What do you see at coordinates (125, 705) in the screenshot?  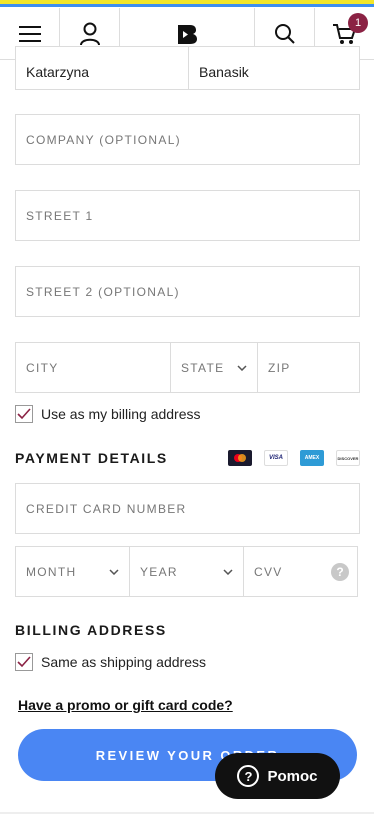 I see `promo-code-link: Have a promo or gift card code?` at bounding box center [125, 705].